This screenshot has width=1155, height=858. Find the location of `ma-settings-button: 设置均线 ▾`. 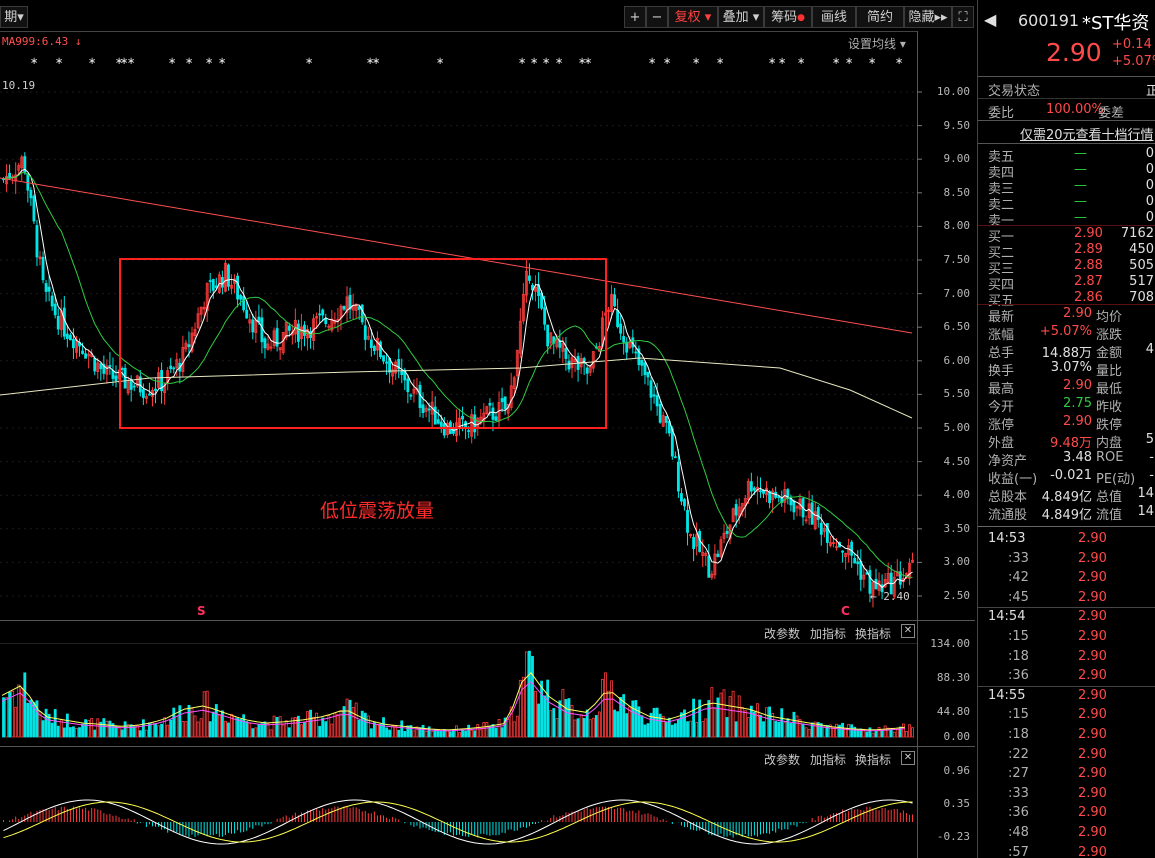

ma-settings-button: 设置均线 ▾ is located at coordinates (877, 43).